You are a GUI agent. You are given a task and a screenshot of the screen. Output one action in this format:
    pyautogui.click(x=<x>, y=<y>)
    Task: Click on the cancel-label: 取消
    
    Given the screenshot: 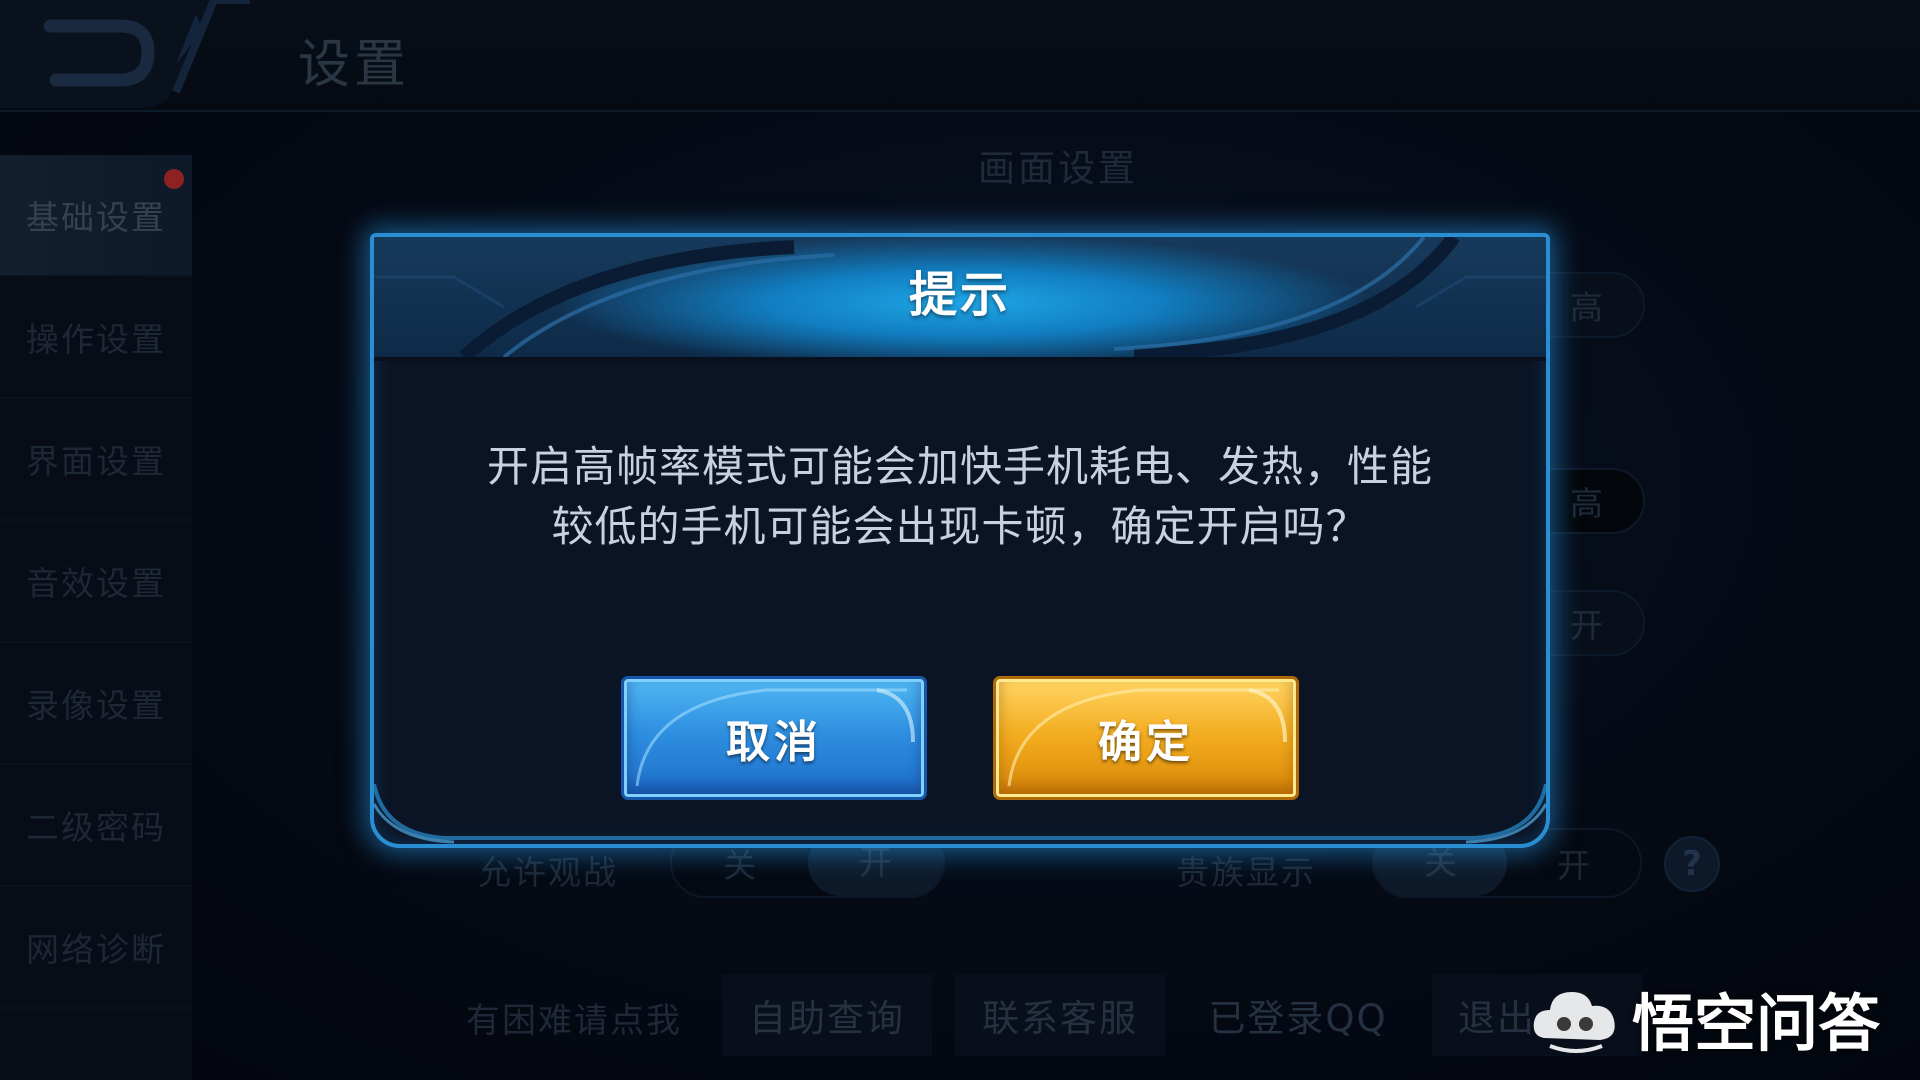 What is the action you would take?
    pyautogui.click(x=774, y=742)
    